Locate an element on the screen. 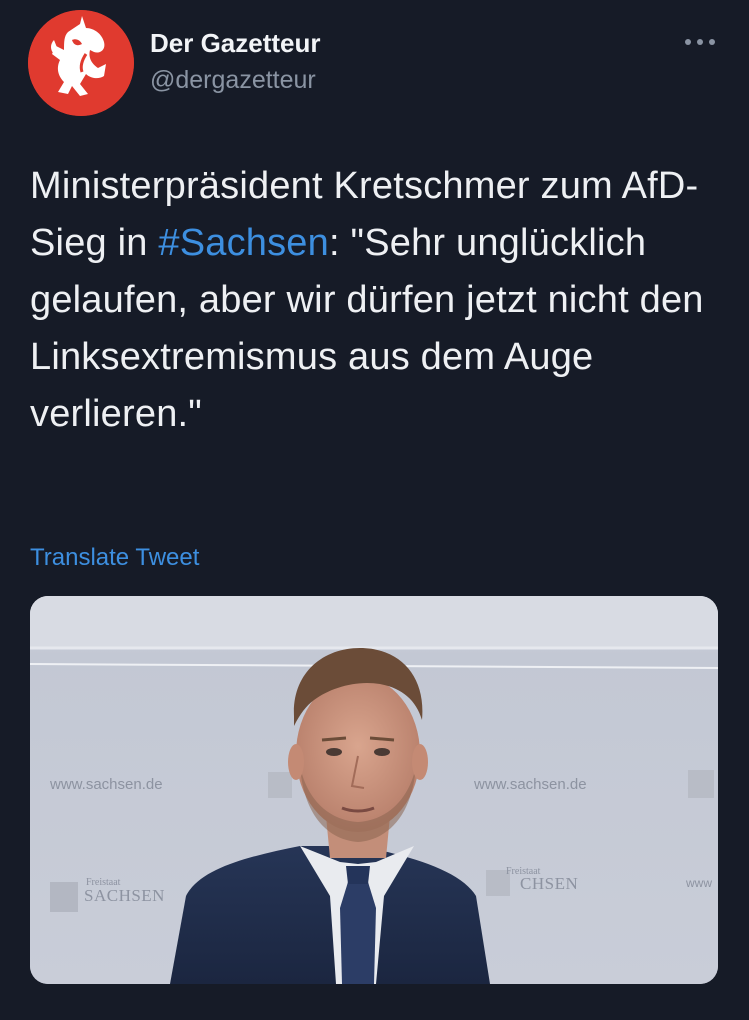 The image size is (749, 1020). unicorn-logo-icon is located at coordinates (81, 63).